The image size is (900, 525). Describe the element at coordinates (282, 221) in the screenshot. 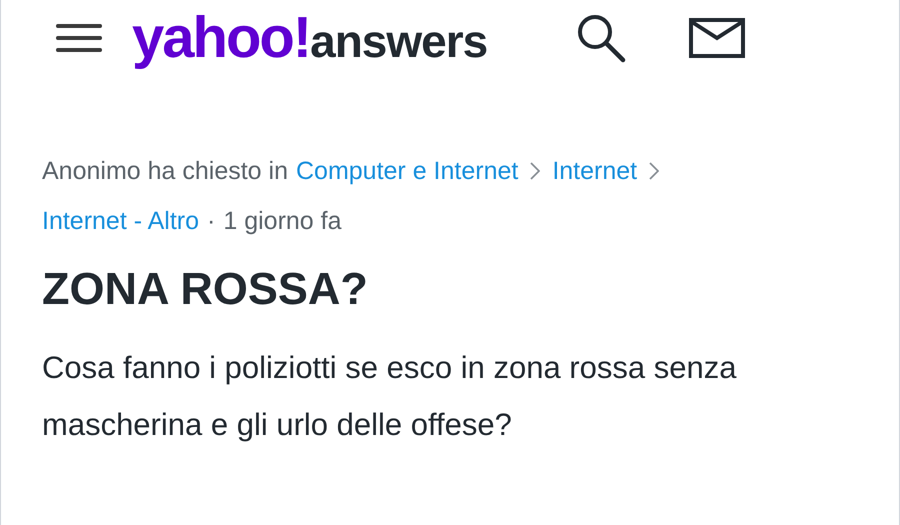

I see `time-ago: 1 giorno fa` at that location.